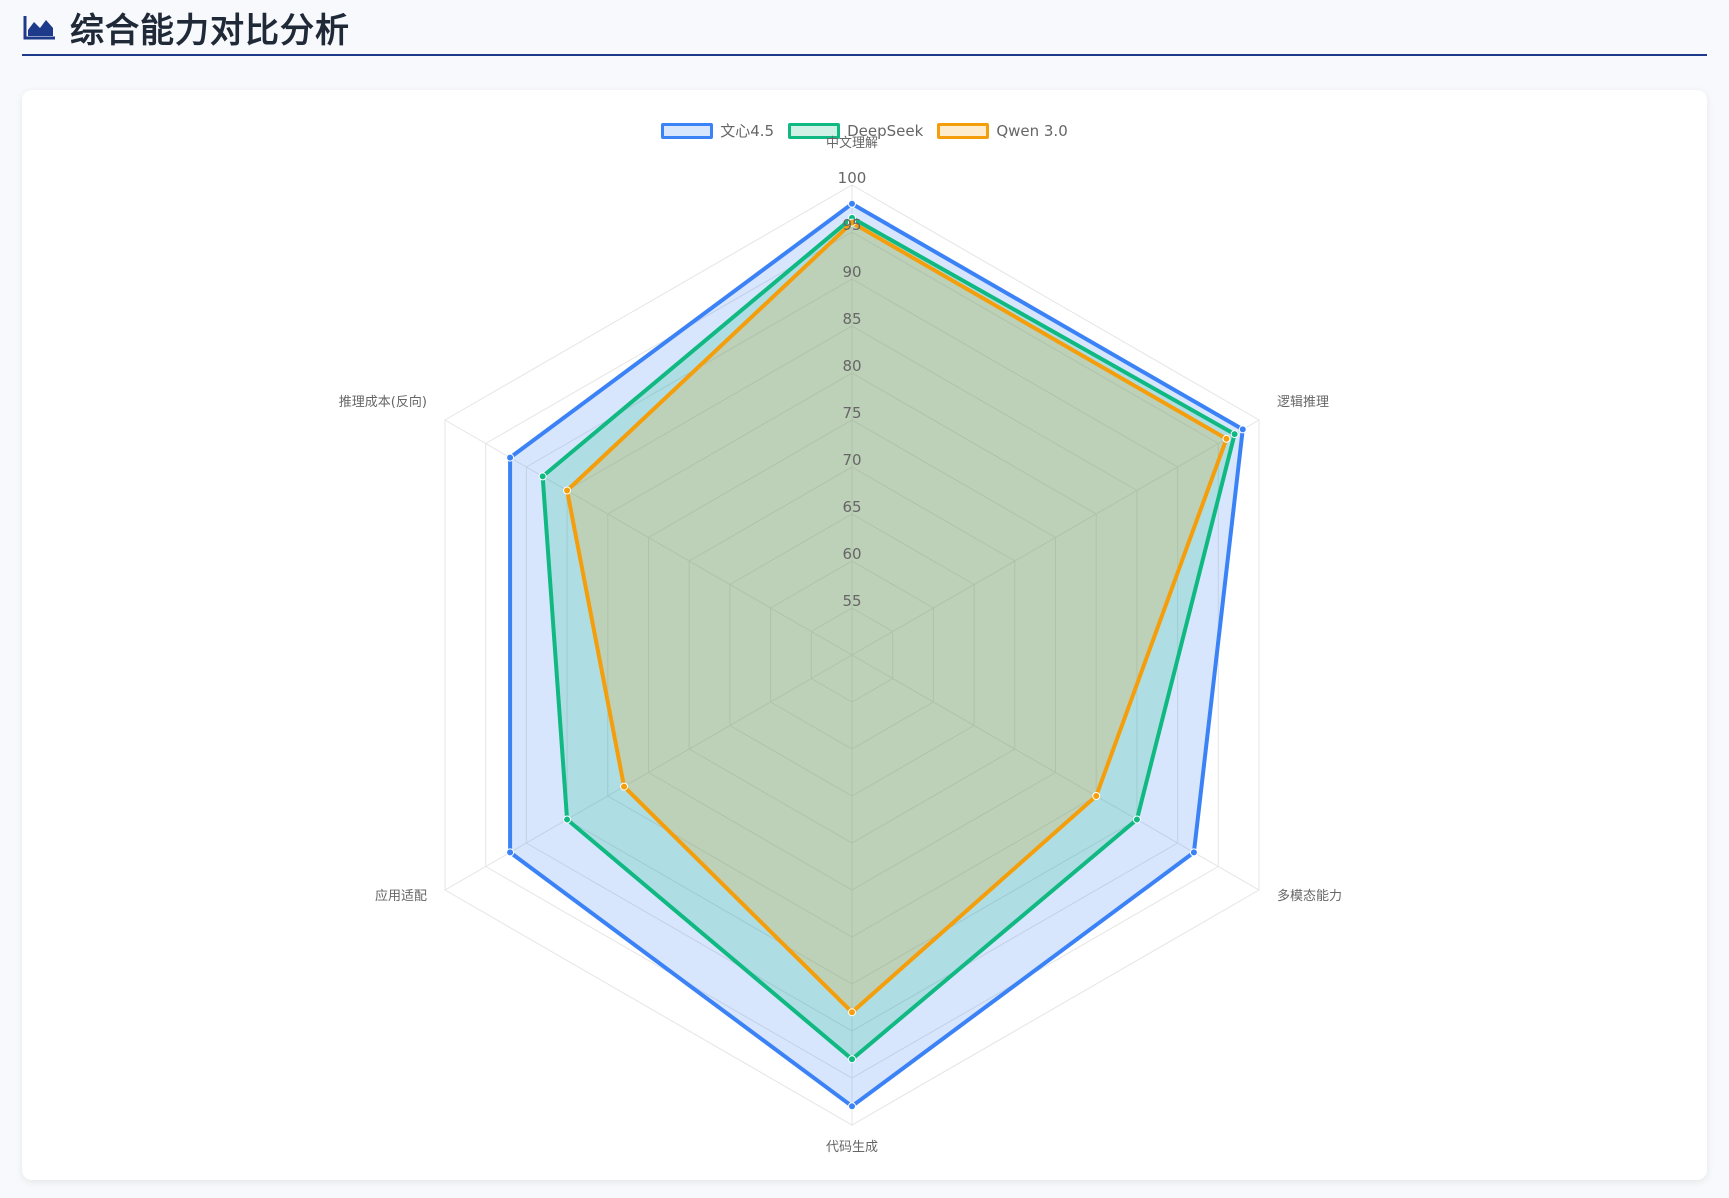 The height and width of the screenshot is (1198, 1729). What do you see at coordinates (401, 896) in the screenshot?
I see `axis-label-4: 应用适配` at bounding box center [401, 896].